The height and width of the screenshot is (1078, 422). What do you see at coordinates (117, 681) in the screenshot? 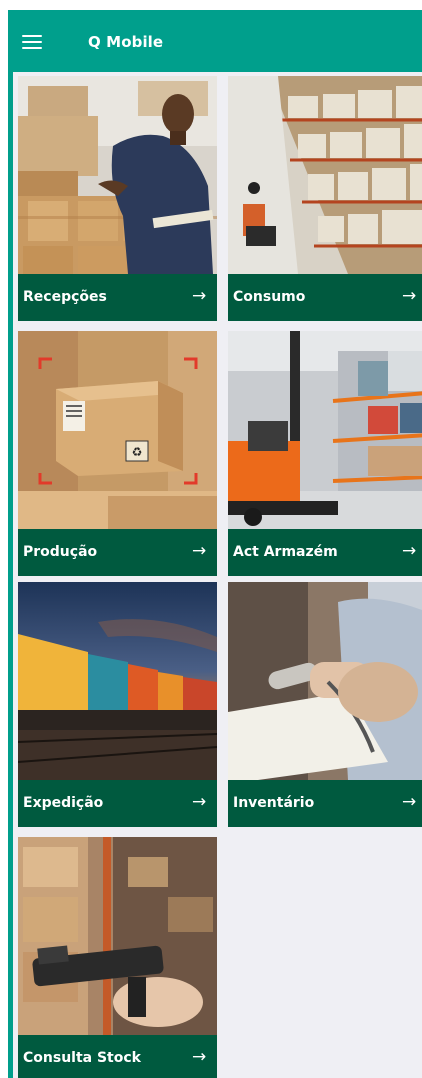
I see `freight-train-containers-photo` at bounding box center [117, 681].